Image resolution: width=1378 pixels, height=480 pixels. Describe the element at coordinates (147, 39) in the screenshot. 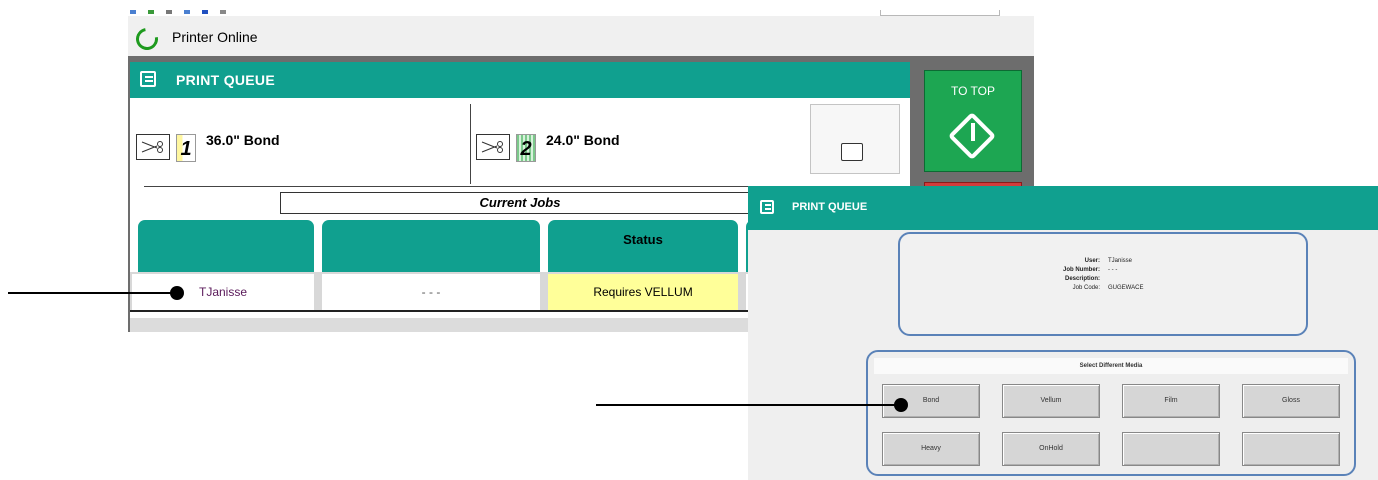

I see `printer-online-icon` at that location.